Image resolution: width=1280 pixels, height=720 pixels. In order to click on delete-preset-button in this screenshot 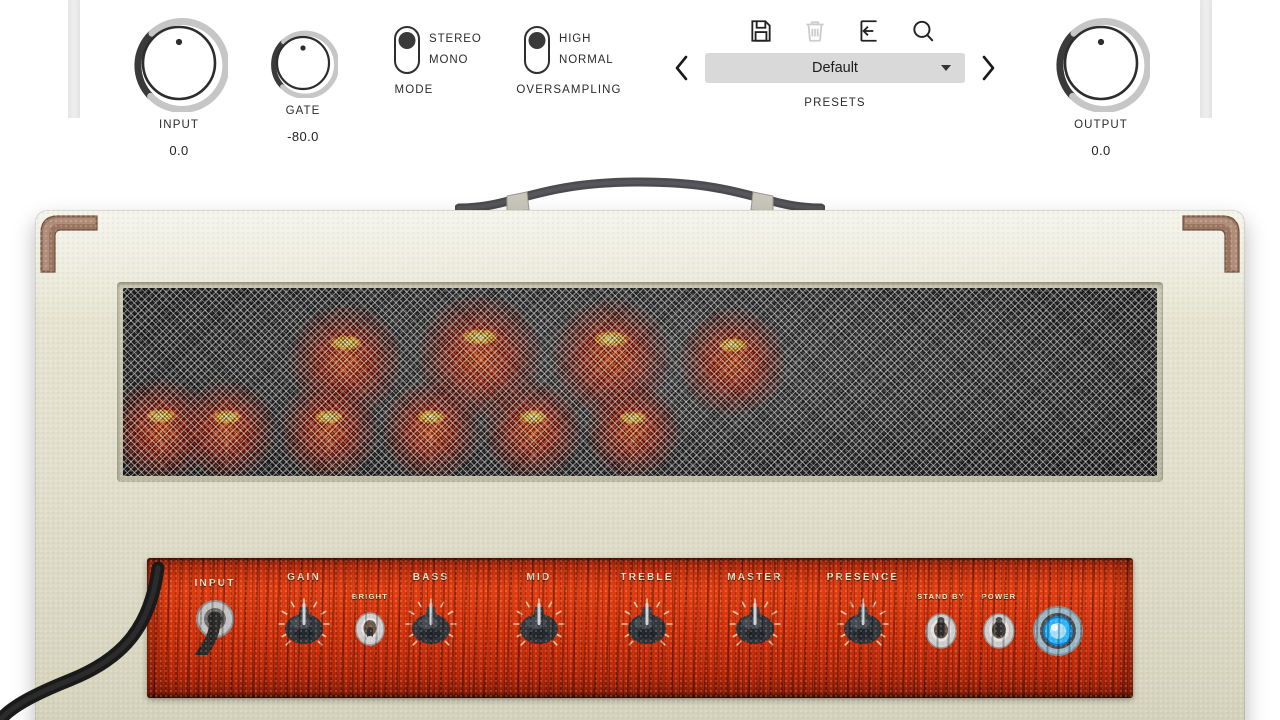, I will do `click(815, 31)`.